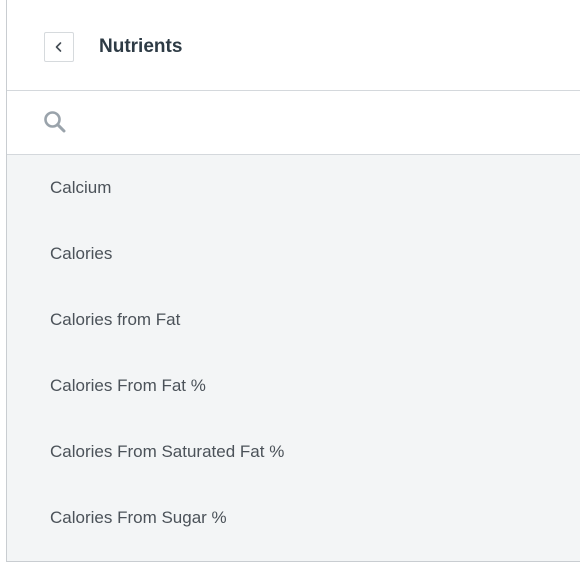 The width and height of the screenshot is (580, 563). I want to click on page-title: Nutrients, so click(141, 46).